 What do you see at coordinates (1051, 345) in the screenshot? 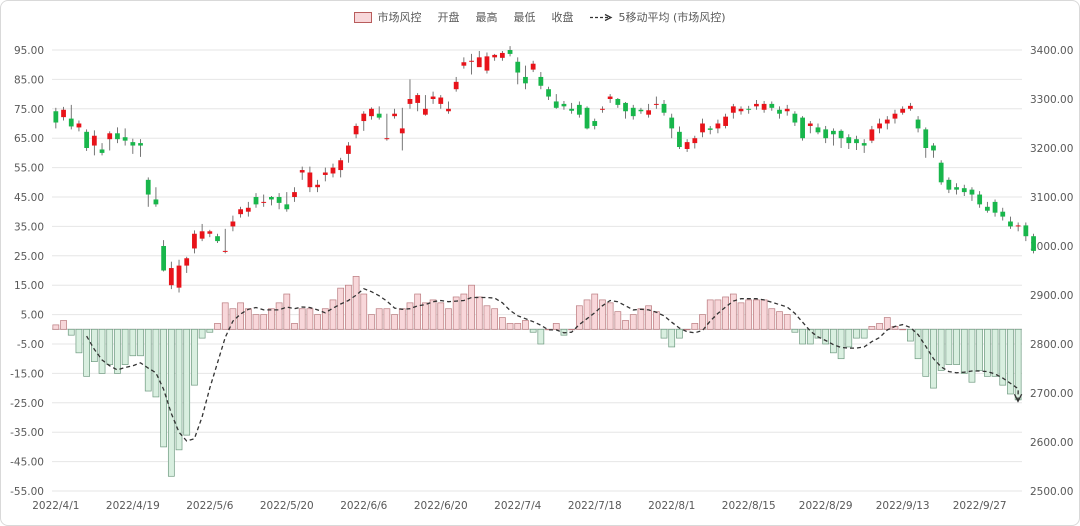
I see `right-tick-label: 2800.00` at bounding box center [1051, 345].